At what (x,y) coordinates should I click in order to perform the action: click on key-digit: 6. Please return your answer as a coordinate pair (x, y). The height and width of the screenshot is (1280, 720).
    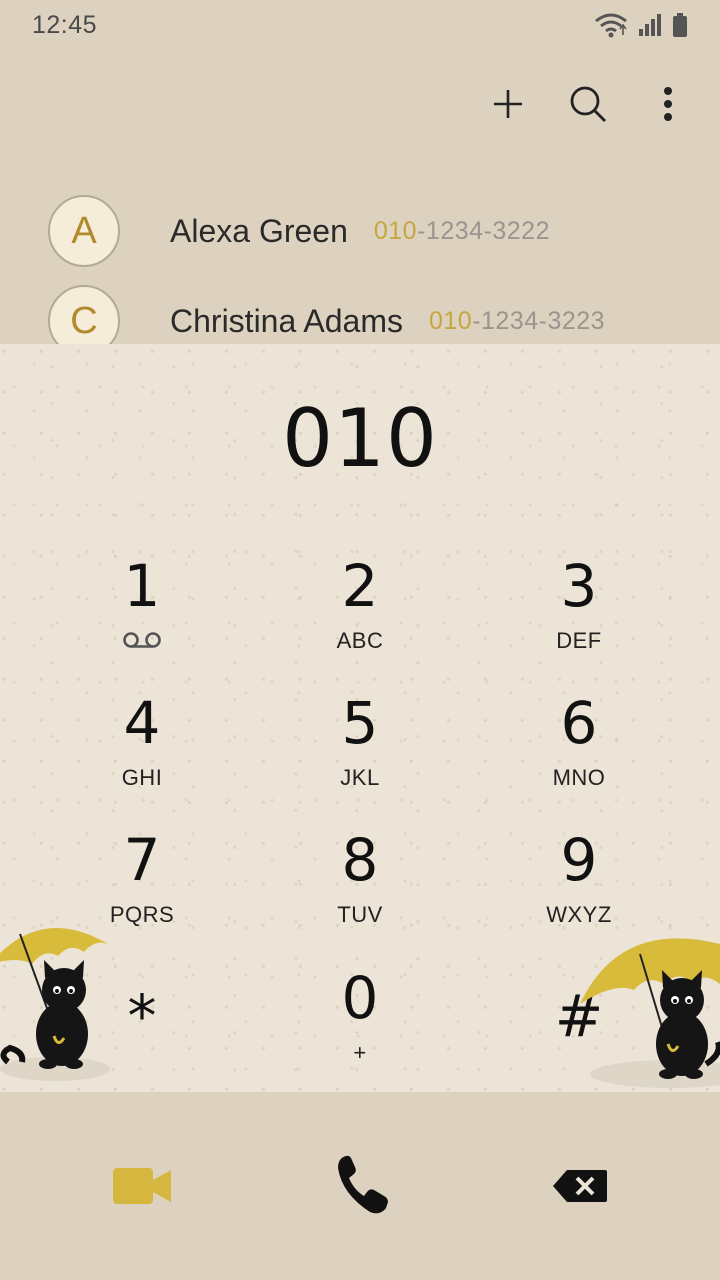
    Looking at the image, I should click on (579, 723).